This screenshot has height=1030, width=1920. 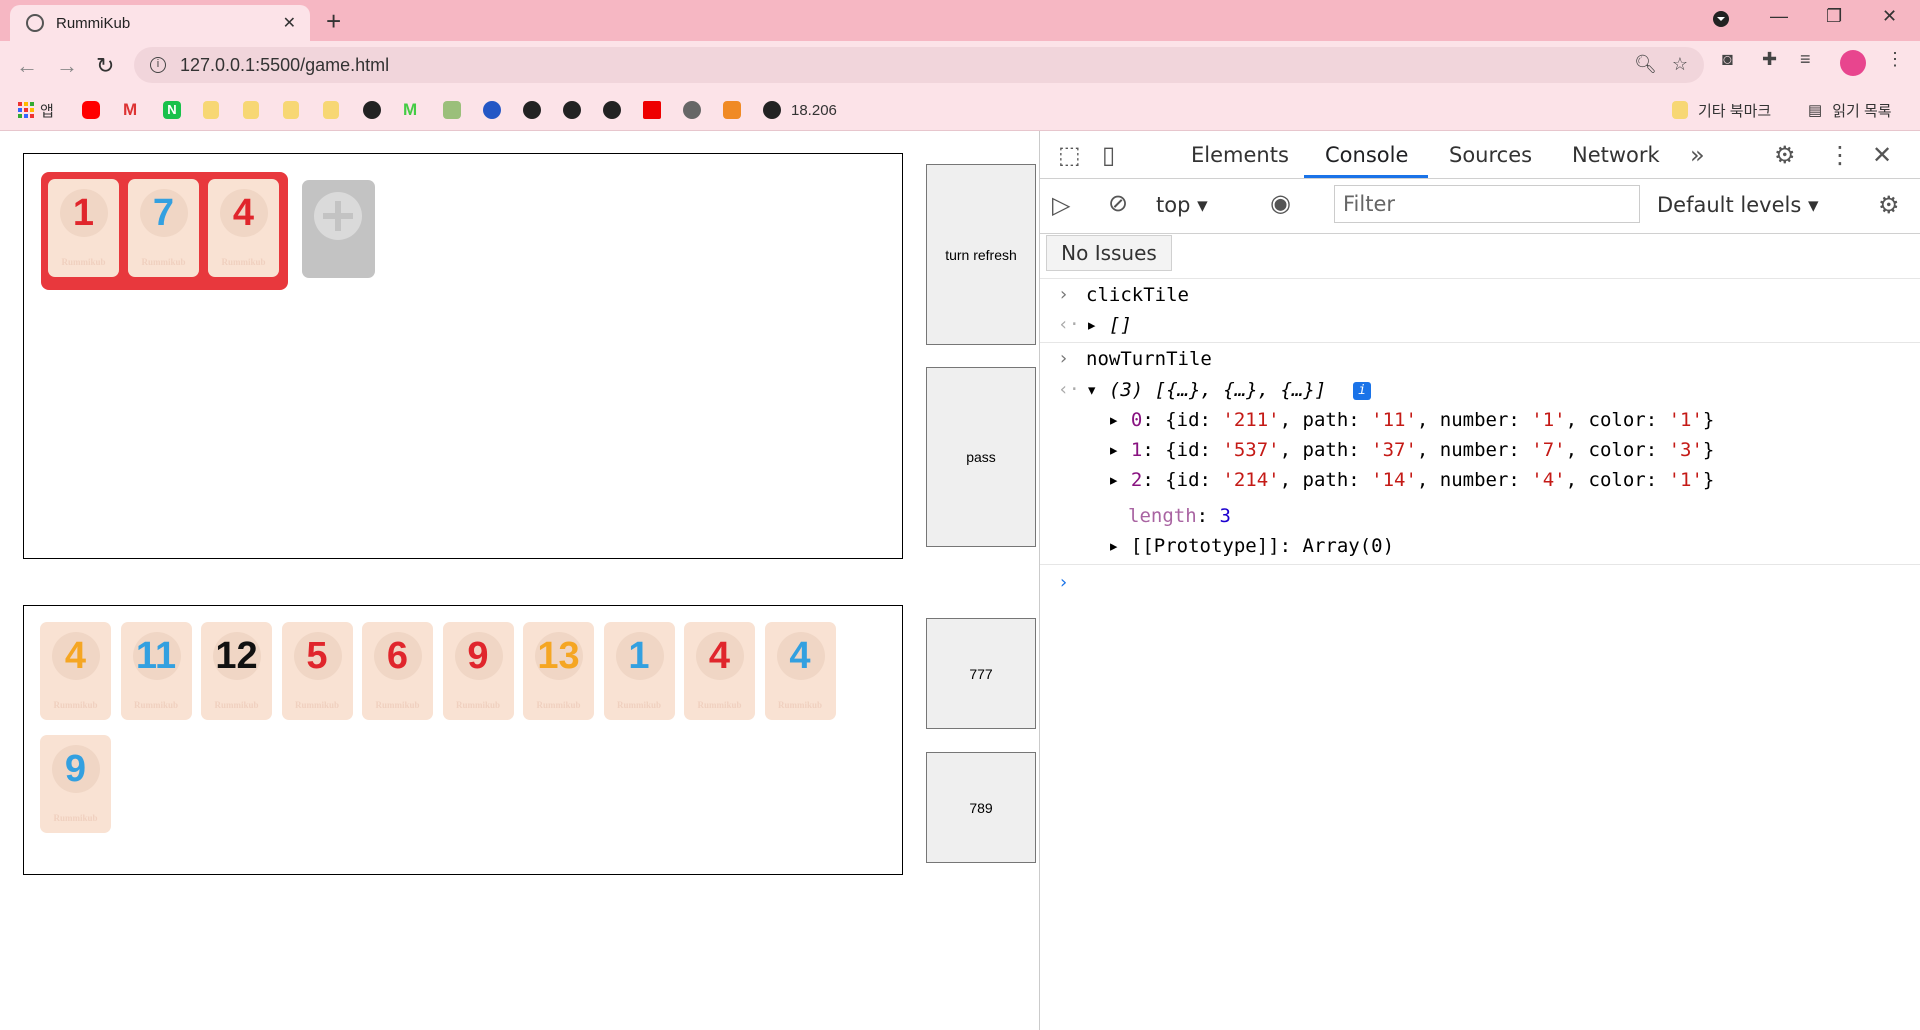 What do you see at coordinates (1779, 16) in the screenshot?
I see `minimize-icon: —` at bounding box center [1779, 16].